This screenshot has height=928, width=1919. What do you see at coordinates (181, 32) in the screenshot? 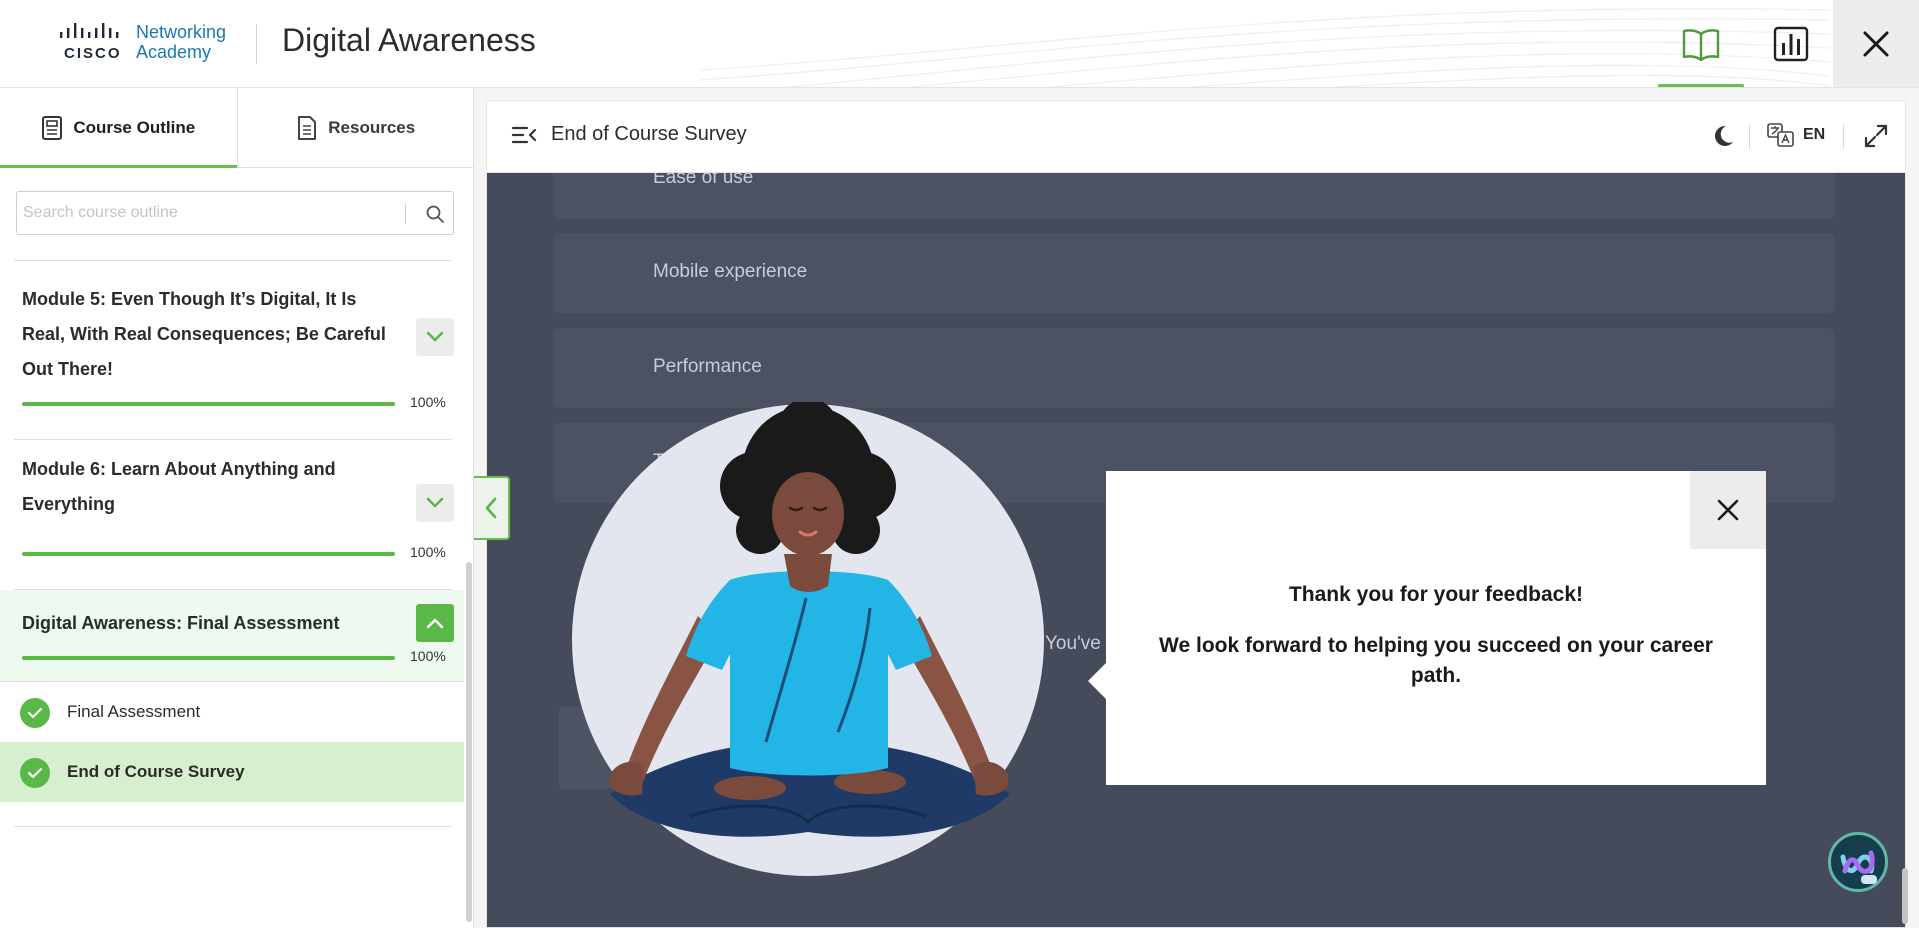
I see `logo-line-1: Networking` at bounding box center [181, 32].